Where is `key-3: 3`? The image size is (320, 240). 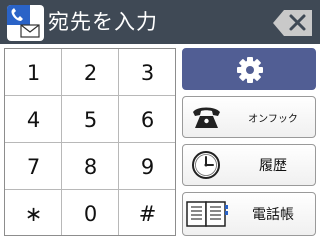 key-3: 3 is located at coordinates (147, 72).